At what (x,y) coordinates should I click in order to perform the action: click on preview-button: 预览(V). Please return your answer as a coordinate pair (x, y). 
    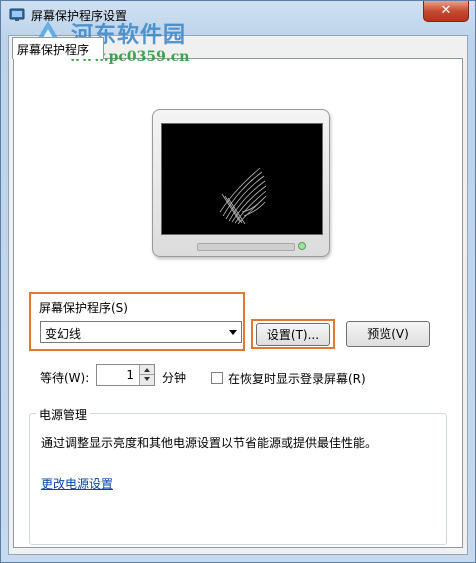
    Looking at the image, I should click on (388, 334).